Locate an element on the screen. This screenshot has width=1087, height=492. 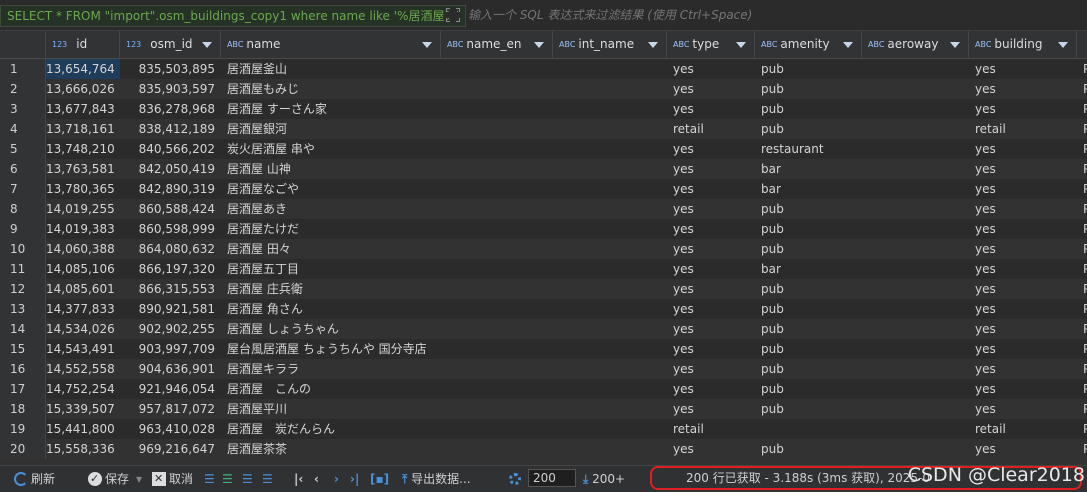
cell-name: 居酒屋 炭だんらん is located at coordinates (331, 429).